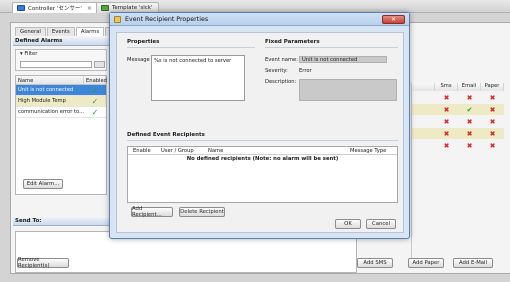 The image size is (510, 282). I want to click on severity-label: Severity:, so click(276, 71).